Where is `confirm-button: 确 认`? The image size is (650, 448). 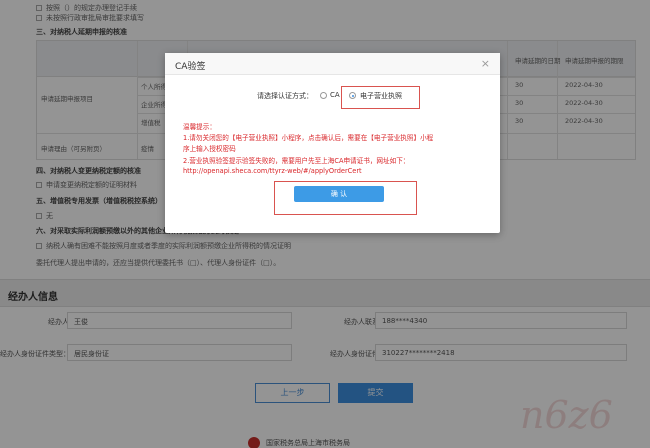
confirm-button: 确 认 is located at coordinates (339, 194).